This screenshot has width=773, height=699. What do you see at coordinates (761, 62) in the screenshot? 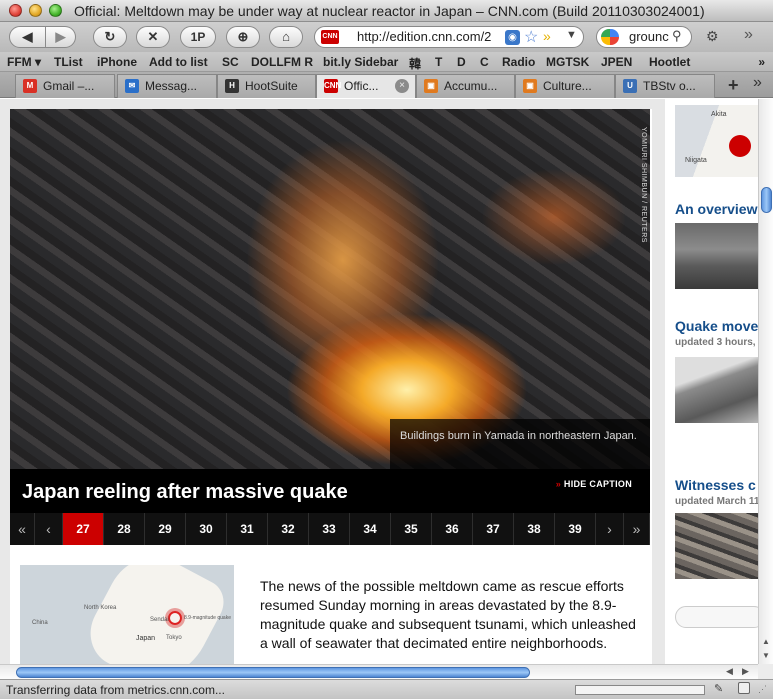
I see `bookmarks-overflow-icon: »` at bounding box center [761, 62].